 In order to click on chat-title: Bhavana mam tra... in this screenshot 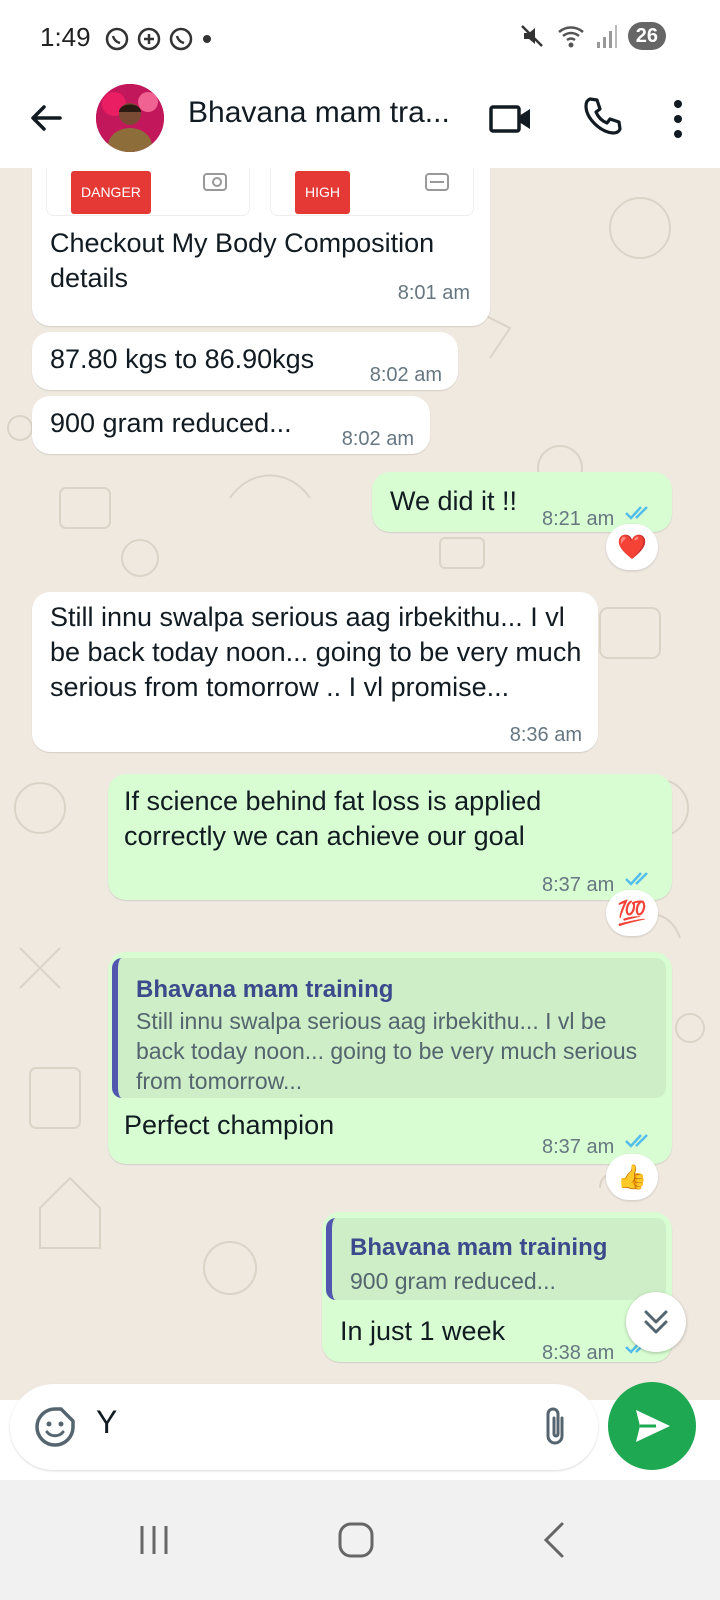, I will do `click(319, 113)`.